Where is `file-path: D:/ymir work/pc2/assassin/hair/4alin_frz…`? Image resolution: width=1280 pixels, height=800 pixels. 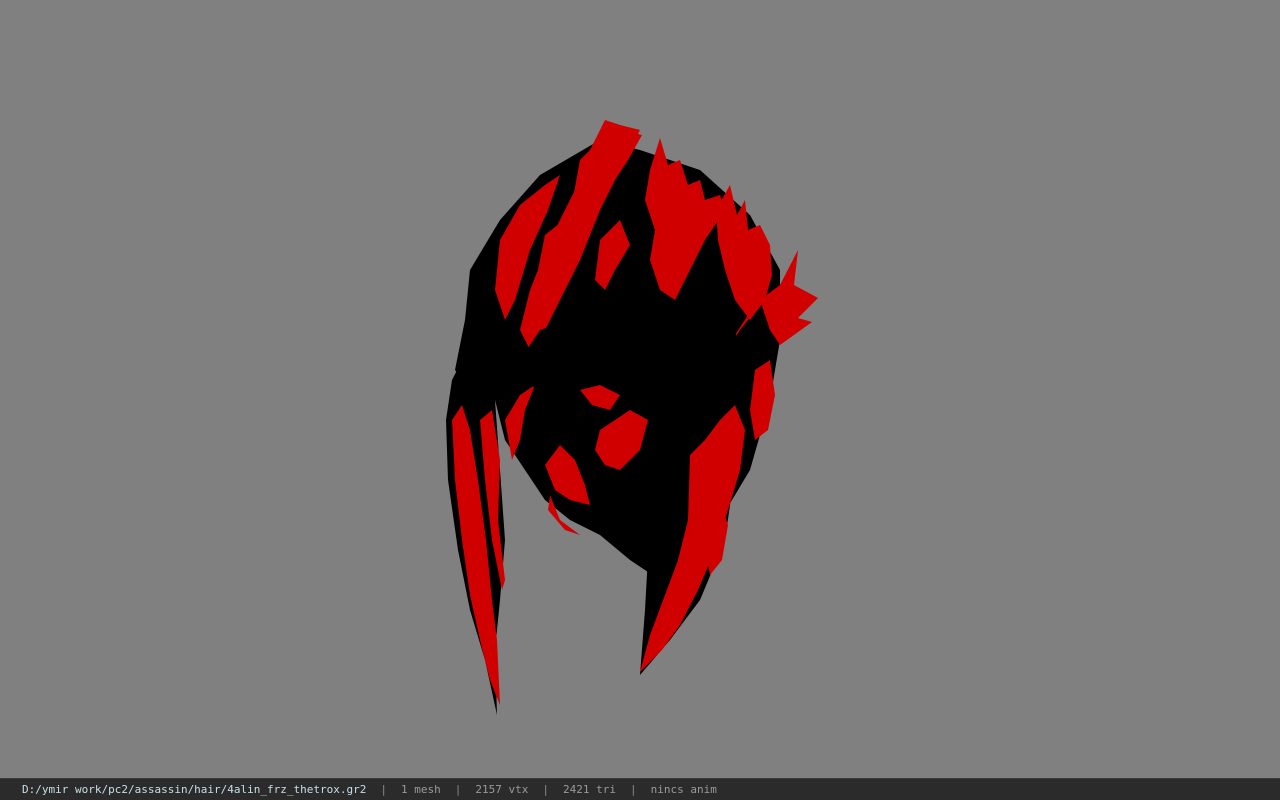 file-path: D:/ymir work/pc2/assassin/hair/4alin_frz… is located at coordinates (194, 789).